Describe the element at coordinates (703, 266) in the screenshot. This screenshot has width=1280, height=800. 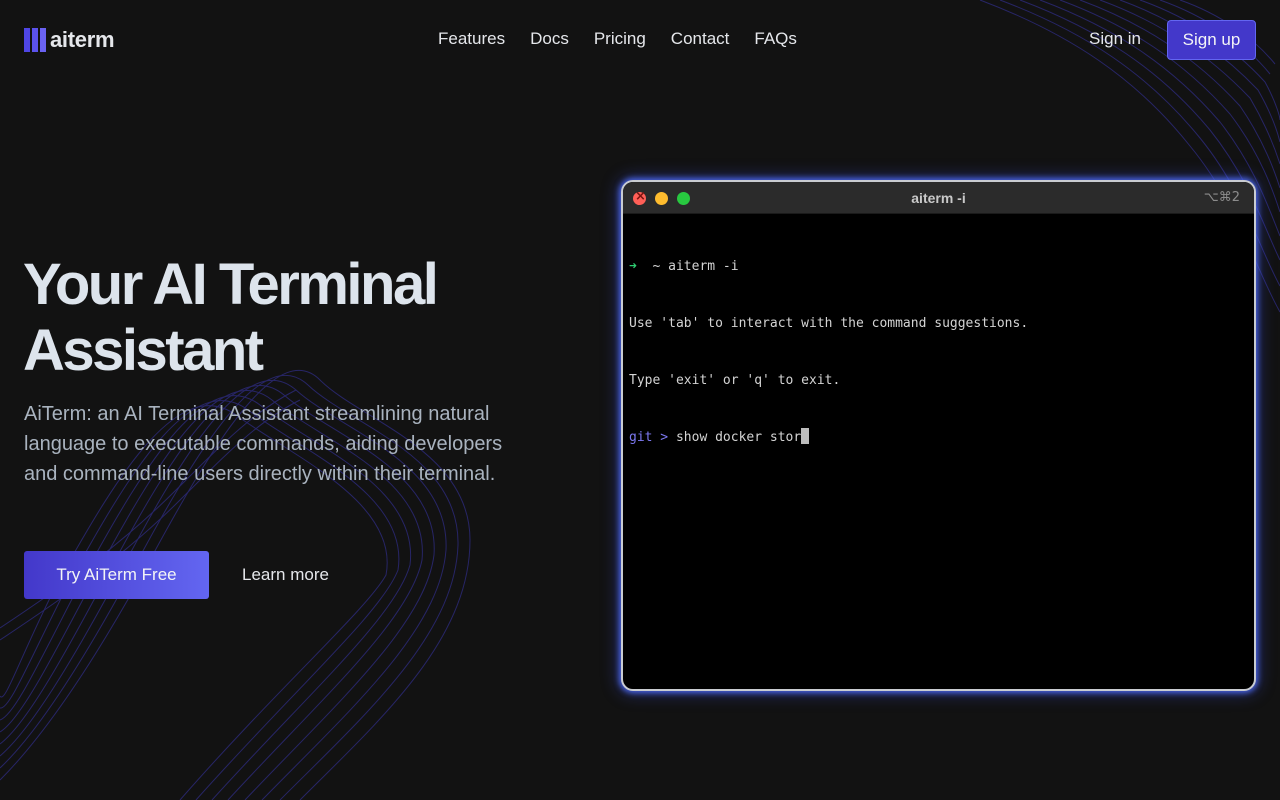
I see `terminal-command: aiterm -i` at that location.